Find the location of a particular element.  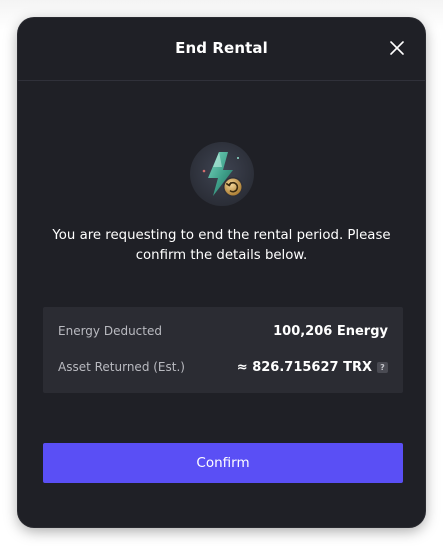

modal-title: End Rental is located at coordinates (221, 48).